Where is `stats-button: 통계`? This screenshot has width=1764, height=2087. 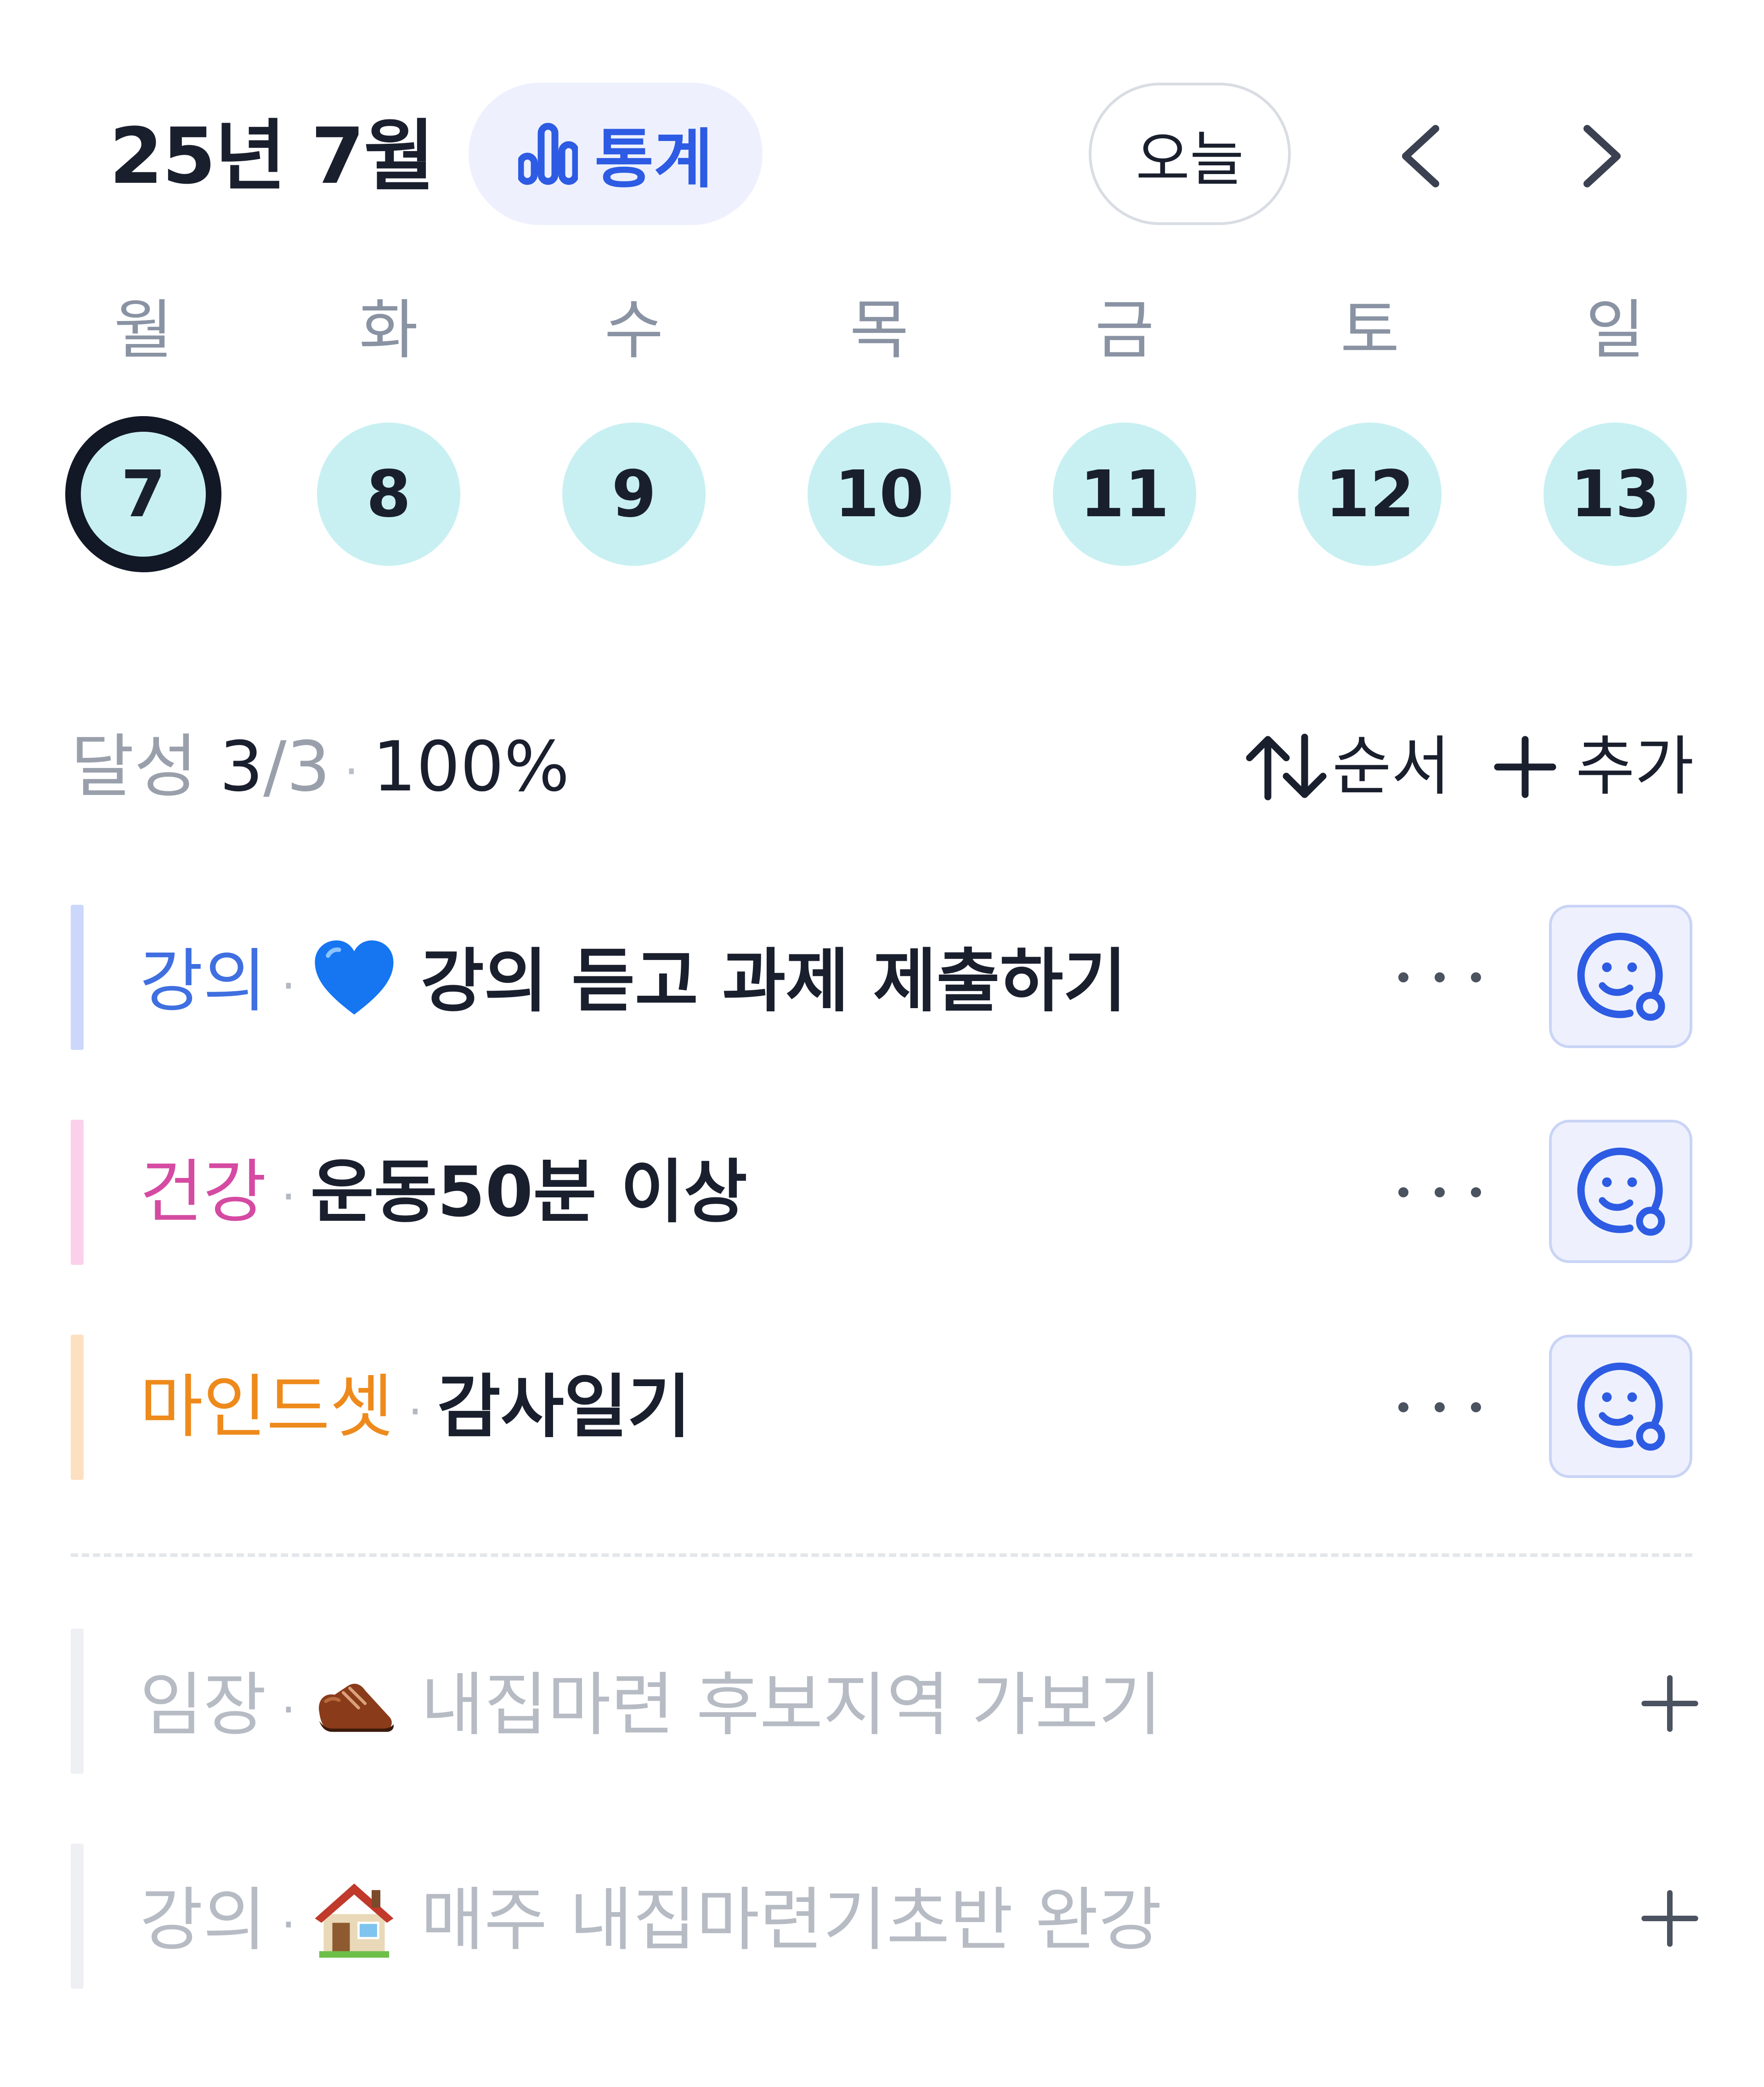 stats-button: 통계 is located at coordinates (616, 154).